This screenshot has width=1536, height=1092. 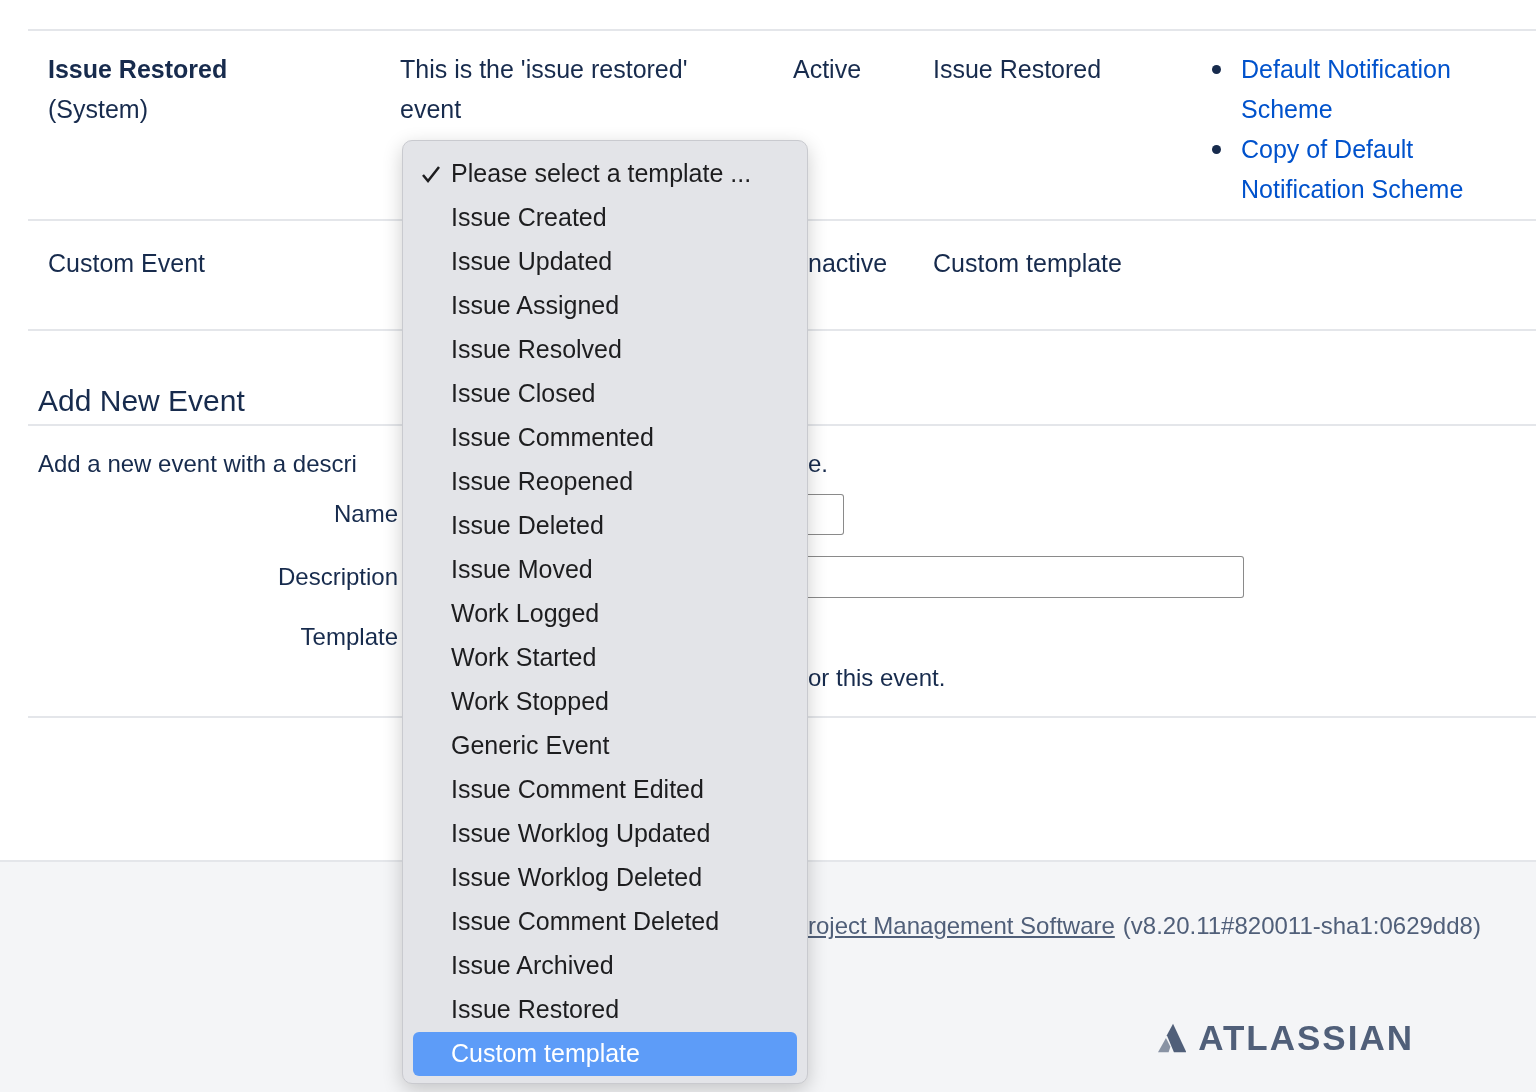 I want to click on field-label: Template, so click(x=348, y=636).